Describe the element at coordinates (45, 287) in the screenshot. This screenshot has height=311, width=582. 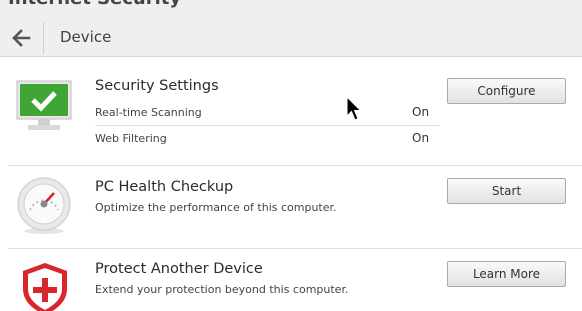
I see `shield-plus-icon` at that location.